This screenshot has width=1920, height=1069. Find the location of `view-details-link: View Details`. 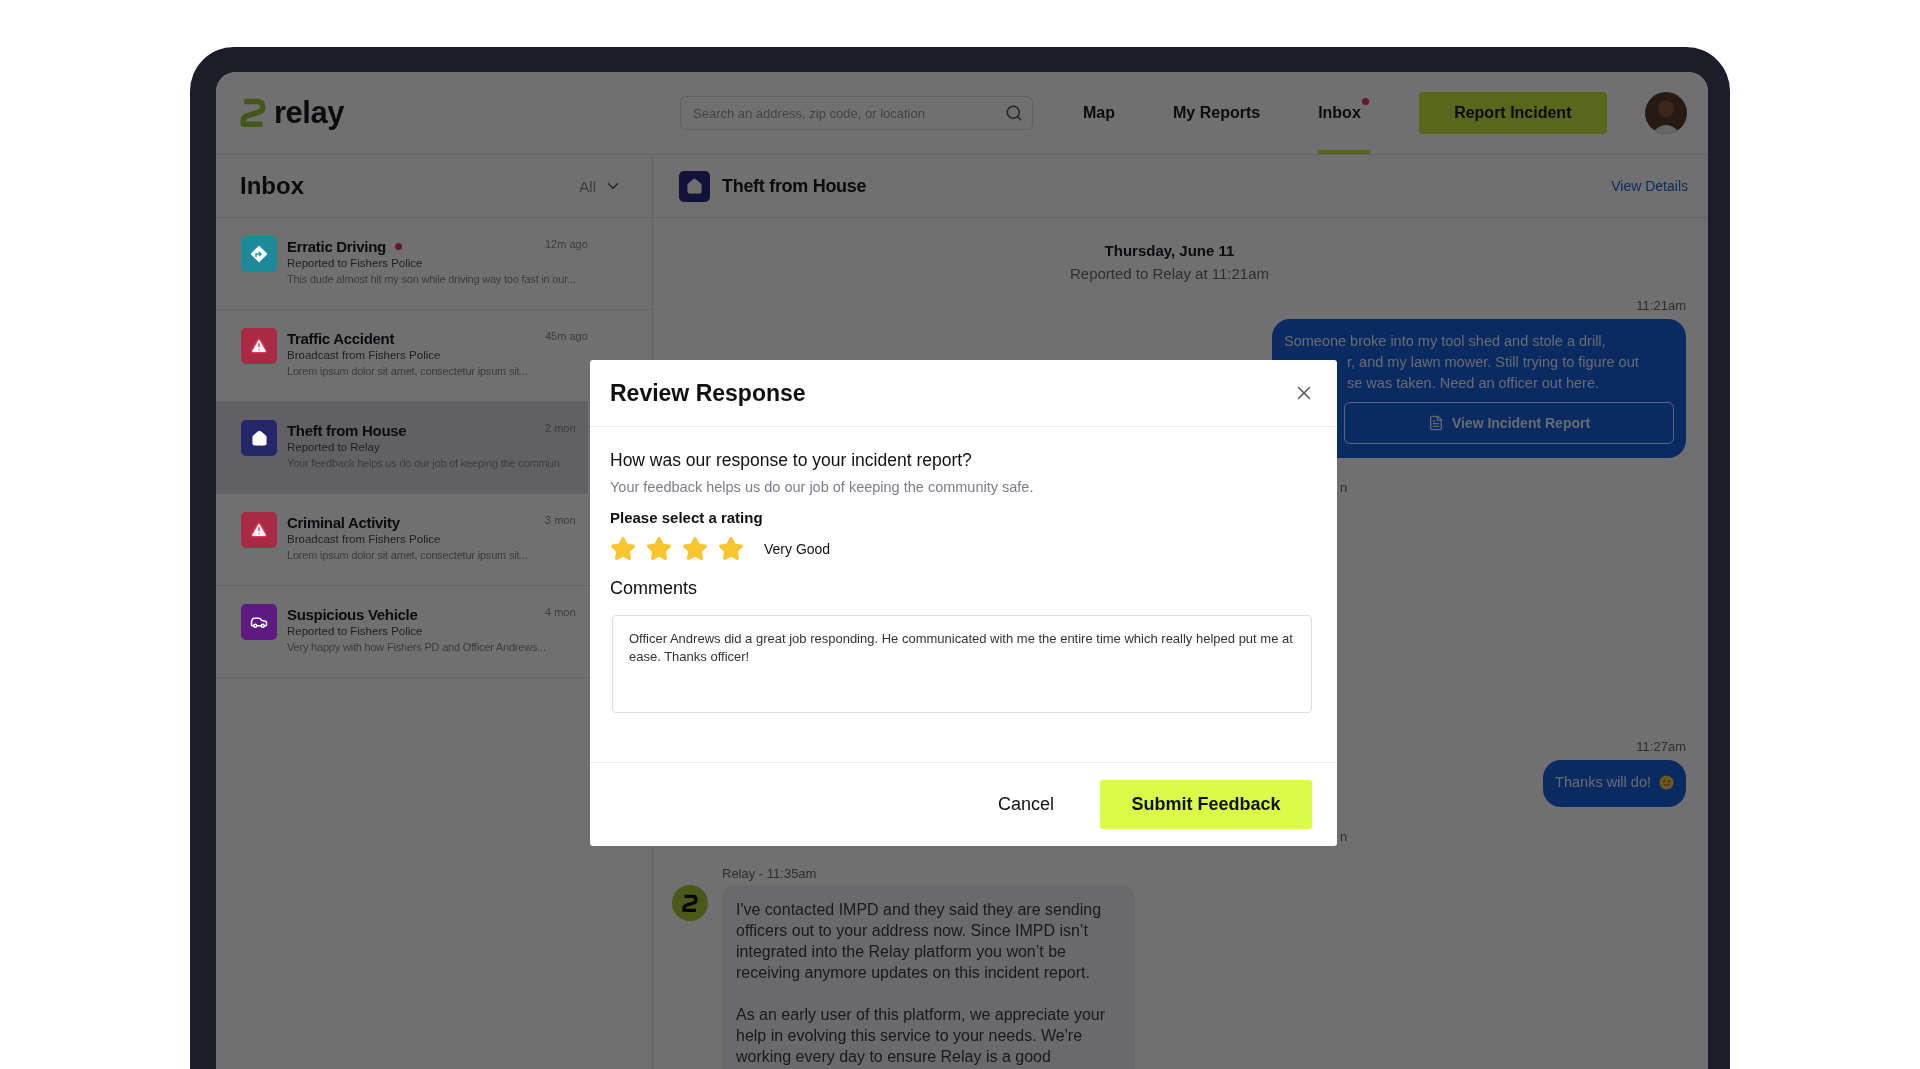

view-details-link: View Details is located at coordinates (1649, 186).